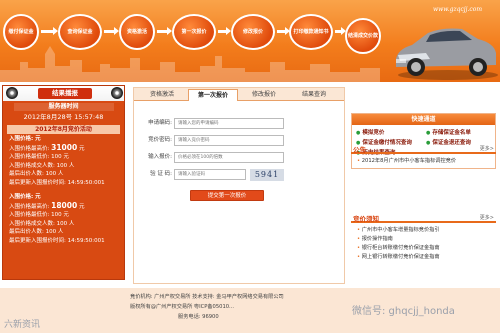  I want to click on activity-title: 2012年8月竞价活动, so click(63, 129).